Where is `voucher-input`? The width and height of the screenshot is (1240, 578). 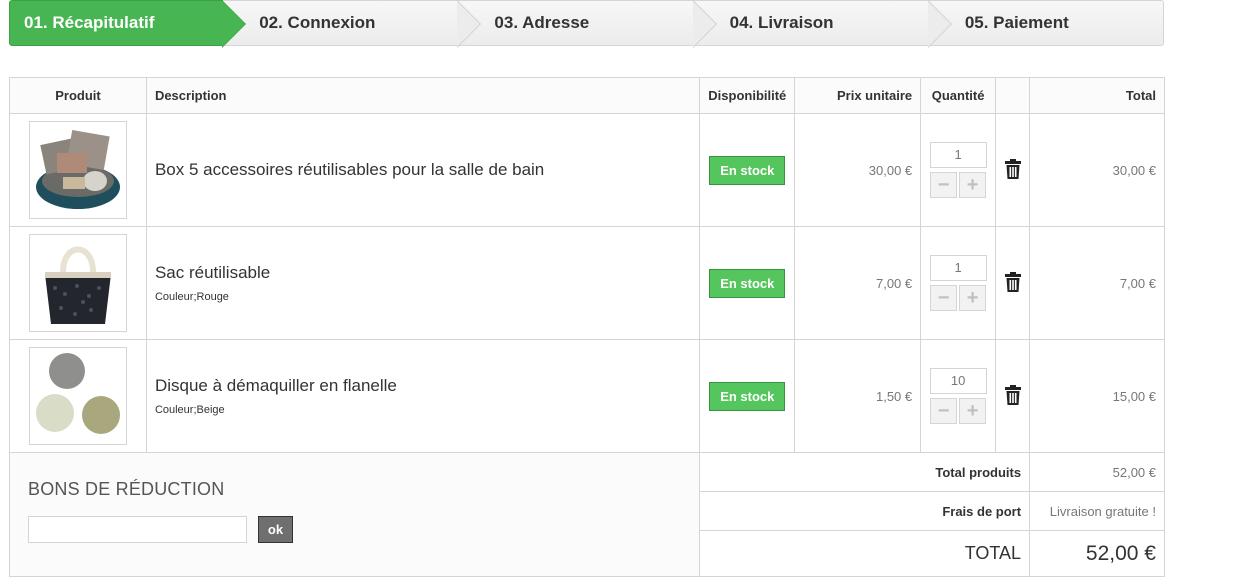
voucher-input is located at coordinates (137, 529).